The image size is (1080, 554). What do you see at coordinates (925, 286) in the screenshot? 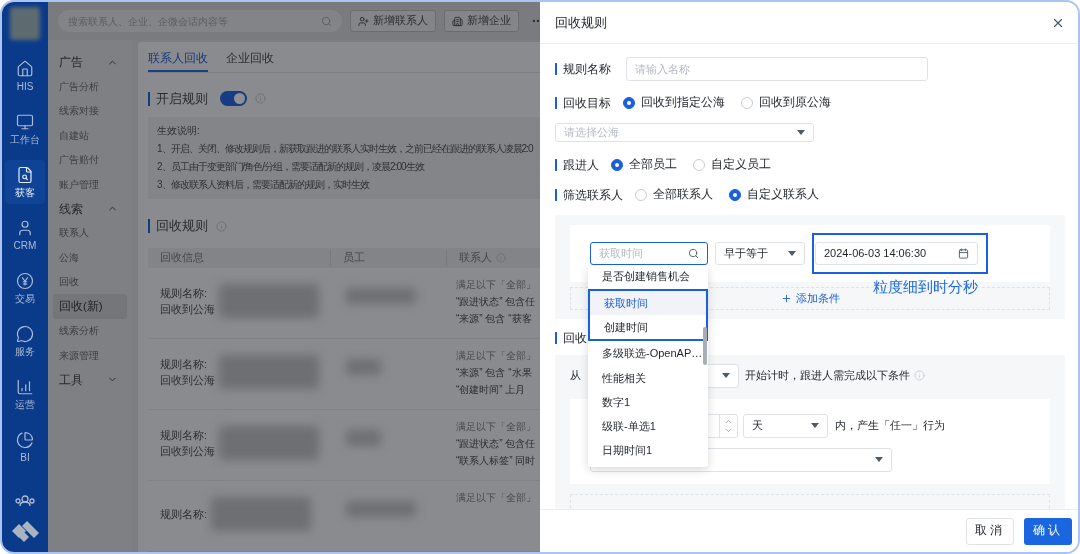
I see `annotation-text: 粒度细到时分秒` at bounding box center [925, 286].